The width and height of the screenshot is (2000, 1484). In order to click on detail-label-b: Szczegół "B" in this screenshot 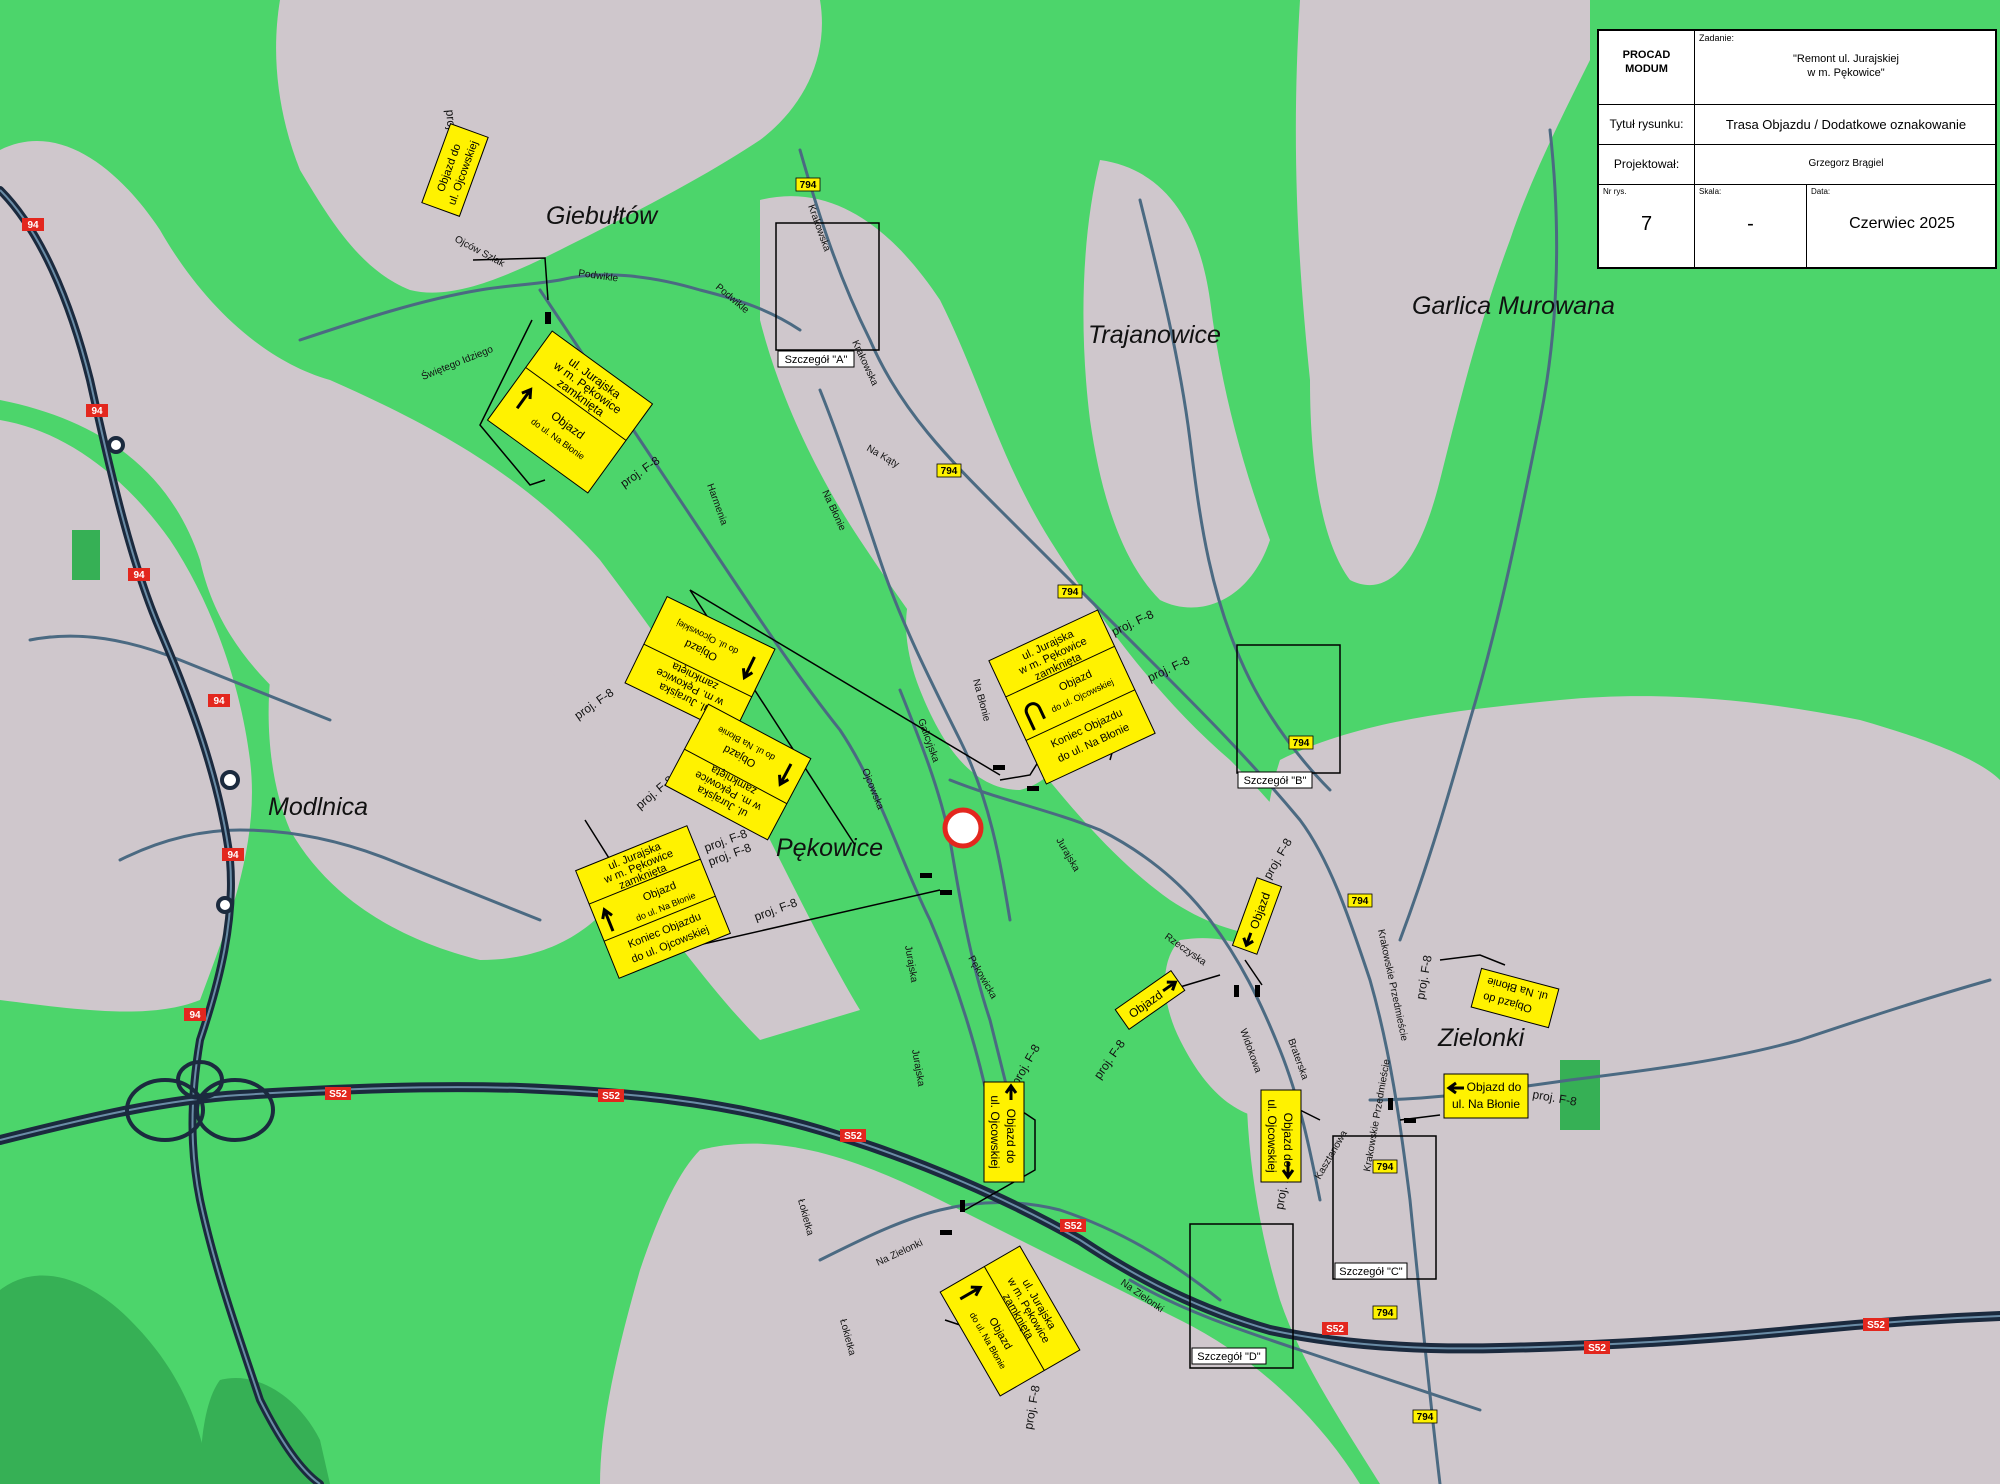, I will do `click(1275, 781)`.